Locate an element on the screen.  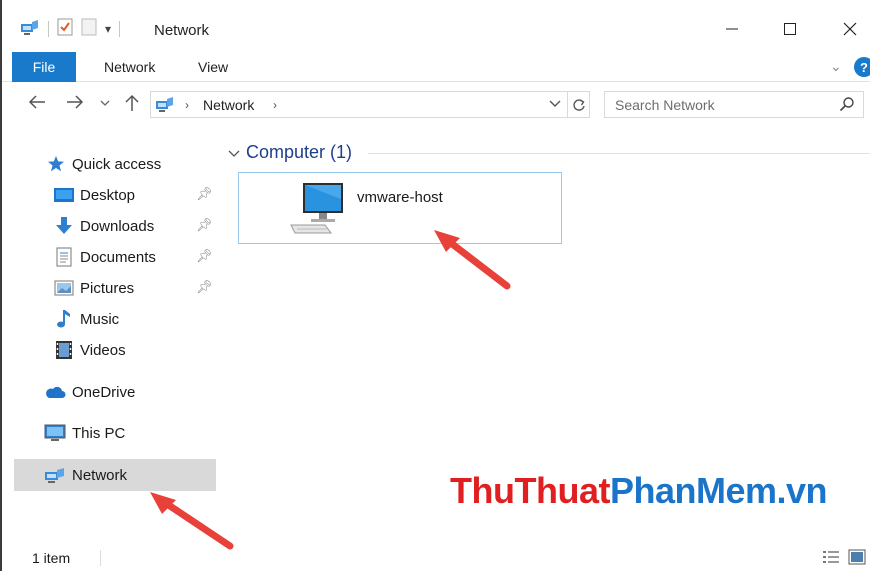
sidebar-item-label: Network is located at coordinates (100, 475).